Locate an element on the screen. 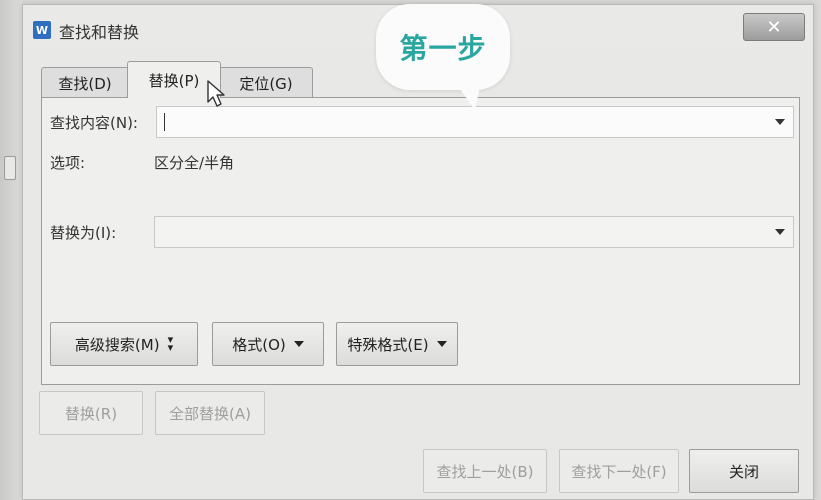 The image size is (821, 500). wps-writer-icon: W is located at coordinates (42, 30).